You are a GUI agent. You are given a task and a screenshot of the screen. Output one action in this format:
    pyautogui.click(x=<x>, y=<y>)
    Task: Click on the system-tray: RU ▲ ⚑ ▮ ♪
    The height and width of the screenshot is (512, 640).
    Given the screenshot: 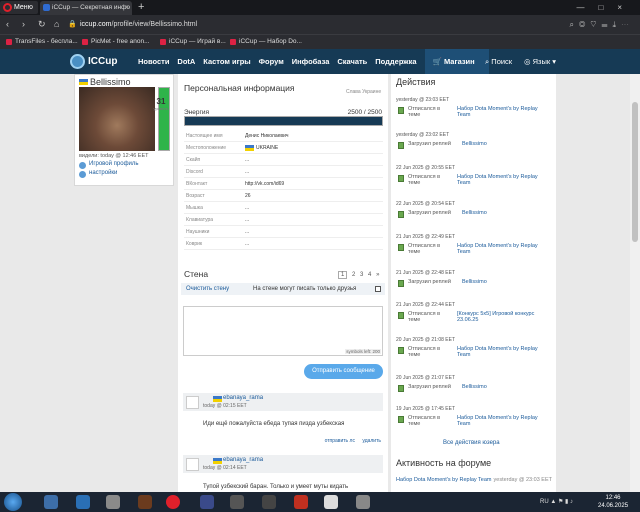 What is the action you would take?
    pyautogui.click(x=556, y=502)
    